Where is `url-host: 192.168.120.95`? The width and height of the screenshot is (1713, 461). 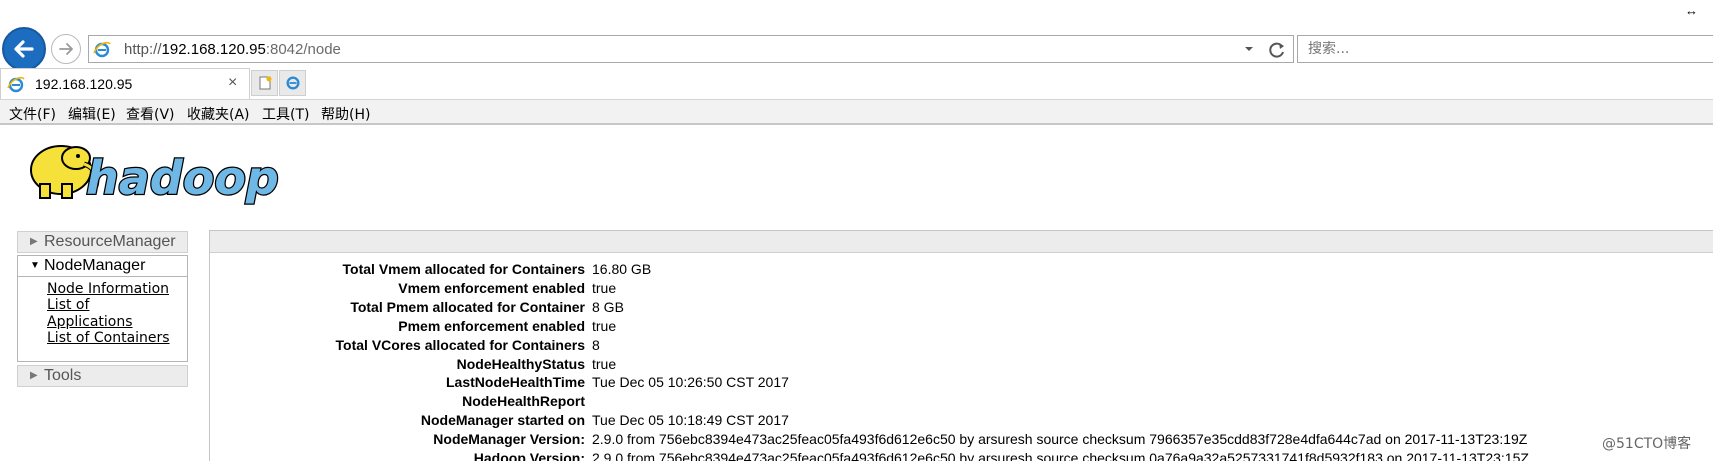
url-host: 192.168.120.95 is located at coordinates (213, 49).